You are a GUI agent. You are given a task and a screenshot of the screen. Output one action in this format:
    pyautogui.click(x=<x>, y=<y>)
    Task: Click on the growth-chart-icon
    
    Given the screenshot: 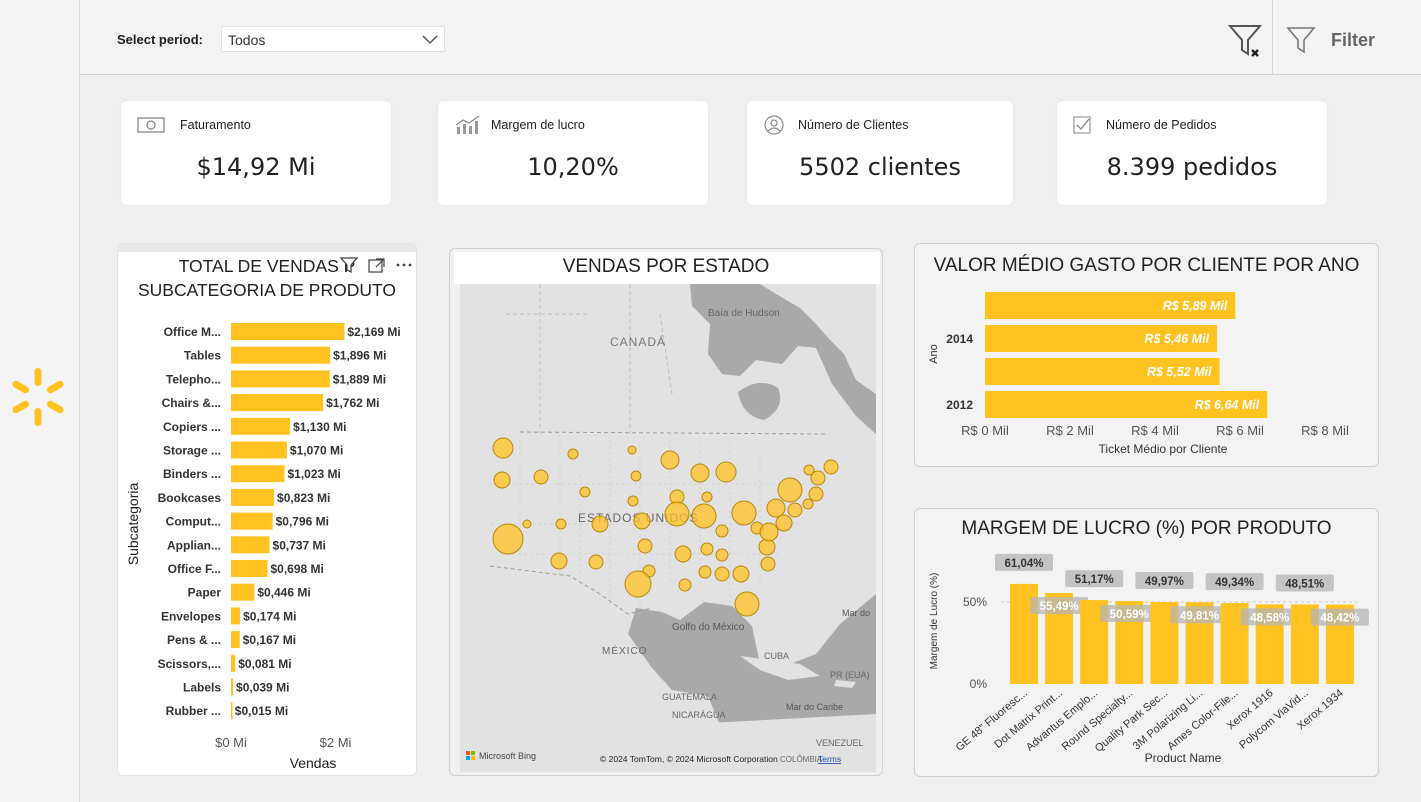 What is the action you would take?
    pyautogui.click(x=467, y=124)
    